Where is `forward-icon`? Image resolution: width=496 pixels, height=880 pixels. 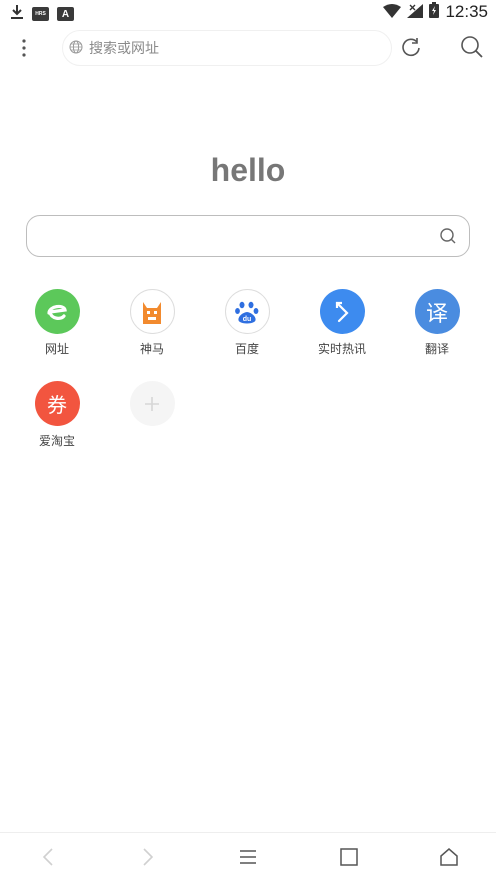
forward-icon is located at coordinates (148, 857).